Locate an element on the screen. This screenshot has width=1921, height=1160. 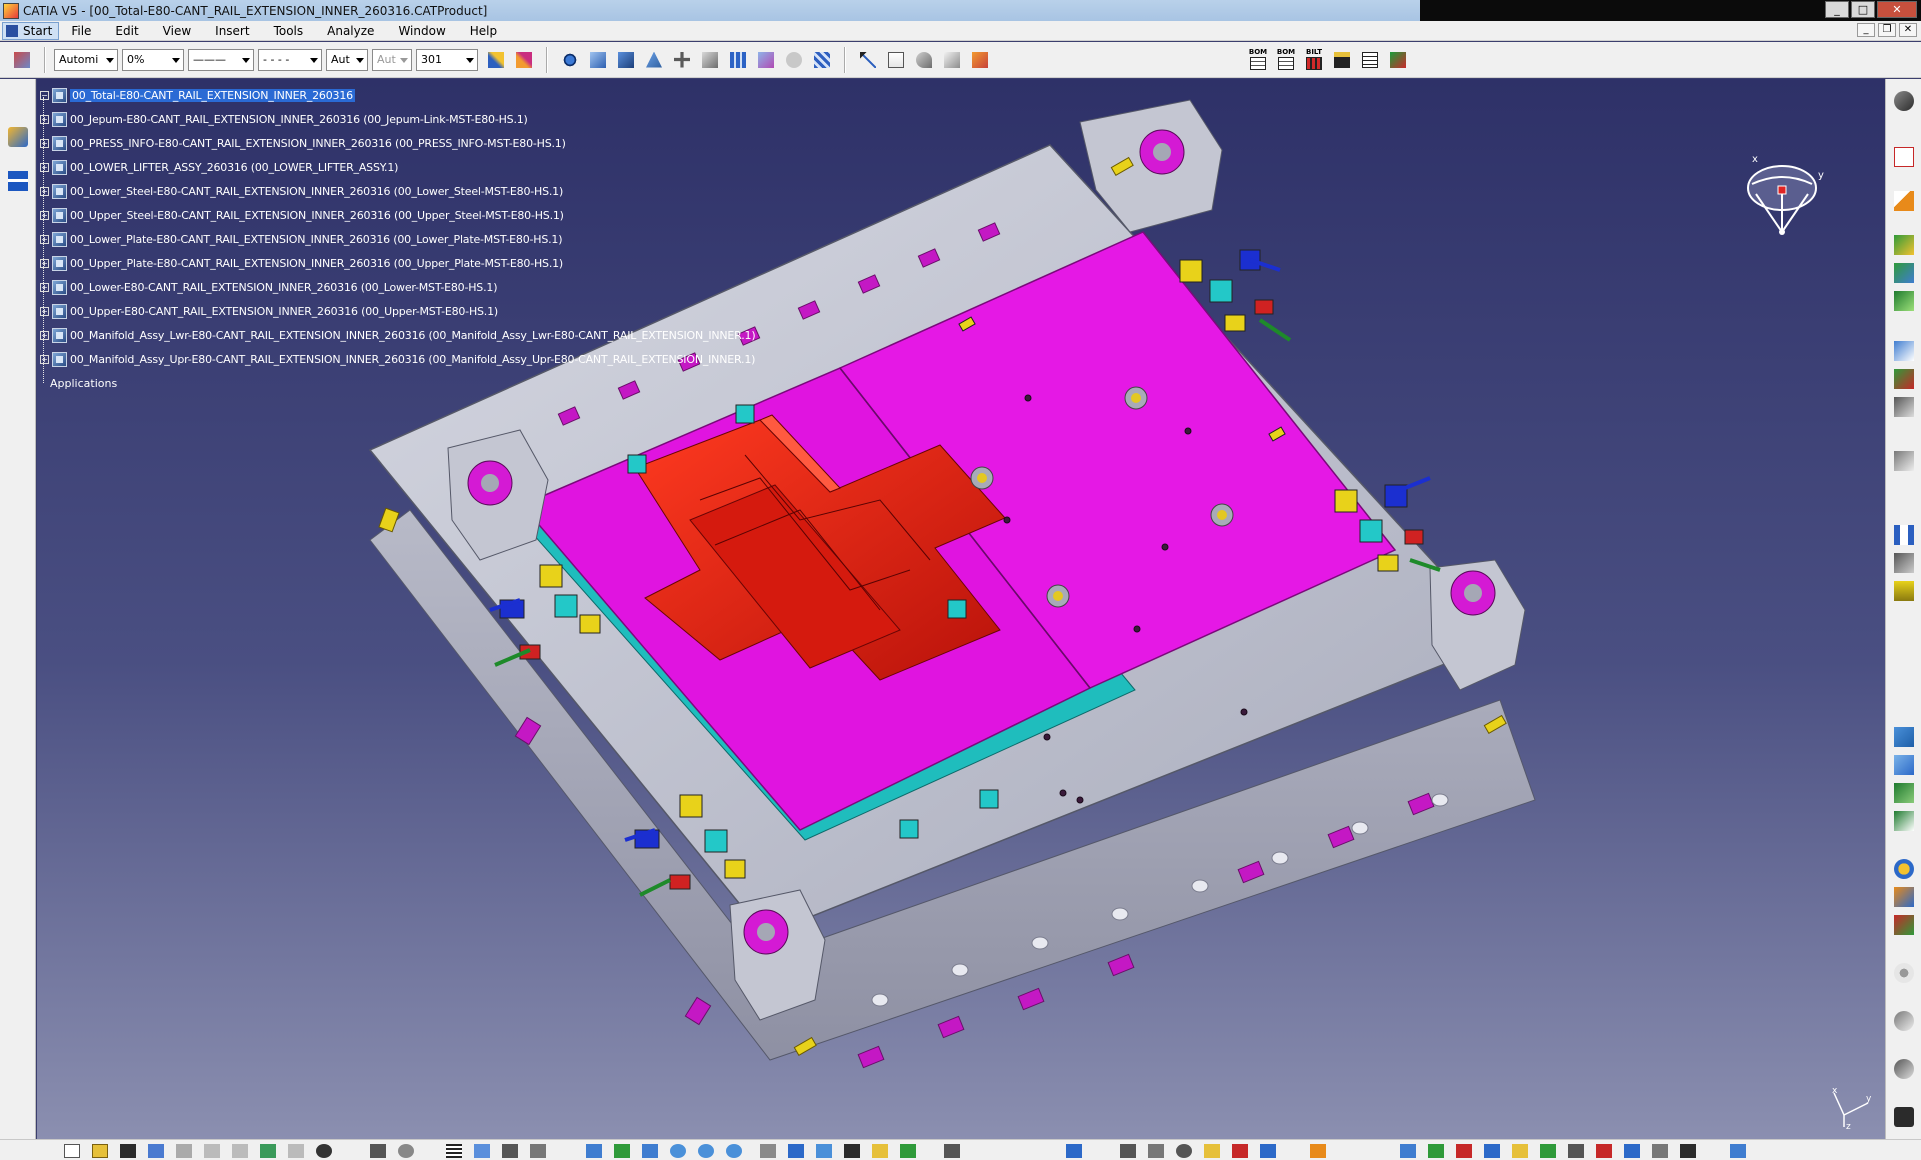
sectioning-icon is located at coordinates (952, 60).